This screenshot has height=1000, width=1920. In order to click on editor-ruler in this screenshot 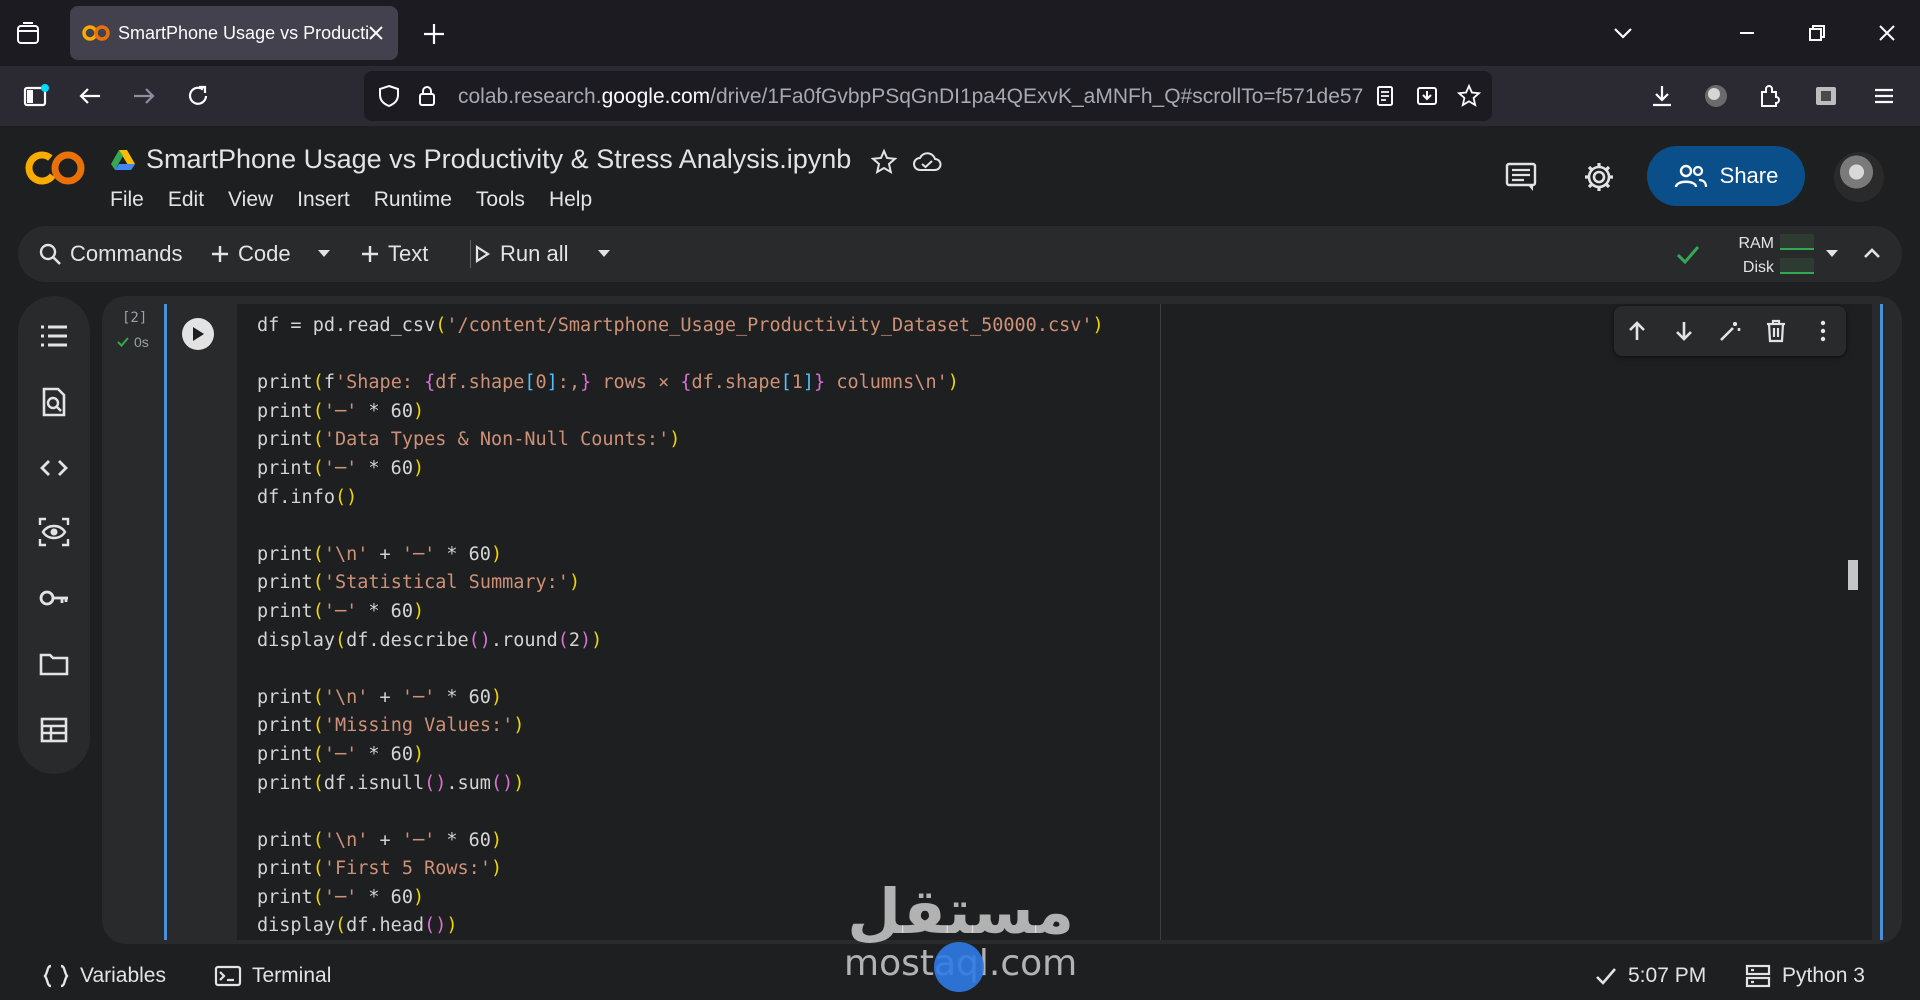, I will do `click(1160, 622)`.